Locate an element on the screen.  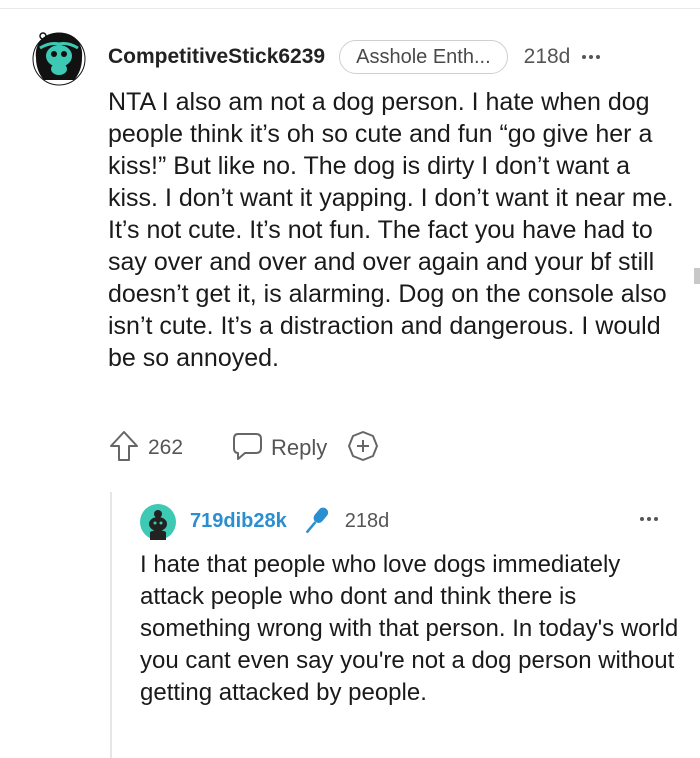
comment-username: CompetitiveStick6239 is located at coordinates (216, 57).